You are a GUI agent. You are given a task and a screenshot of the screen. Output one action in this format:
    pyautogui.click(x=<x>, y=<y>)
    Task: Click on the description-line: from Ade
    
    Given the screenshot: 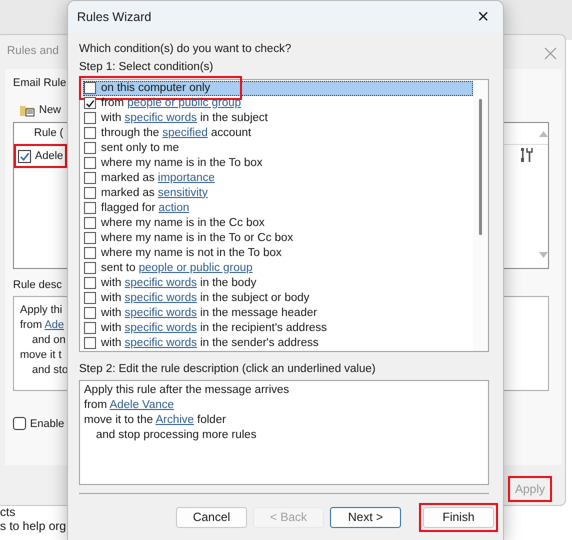 What is the action you would take?
    pyautogui.click(x=42, y=325)
    